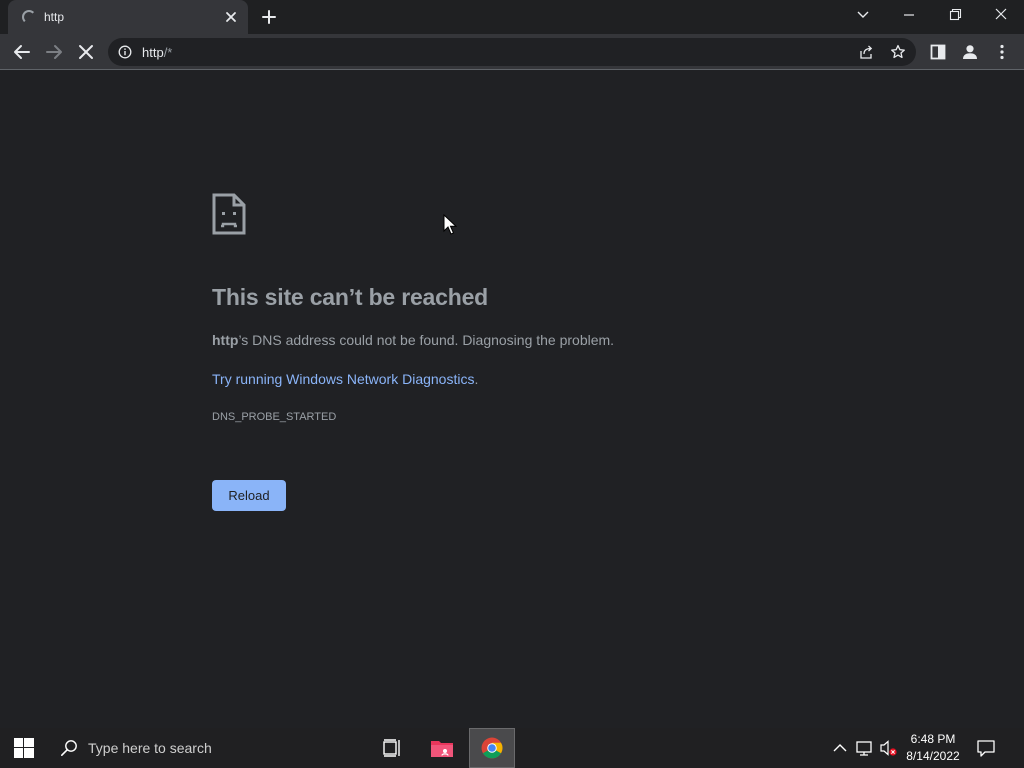 This screenshot has width=1024, height=768. I want to click on kebab-menu-icon, so click(1002, 52).